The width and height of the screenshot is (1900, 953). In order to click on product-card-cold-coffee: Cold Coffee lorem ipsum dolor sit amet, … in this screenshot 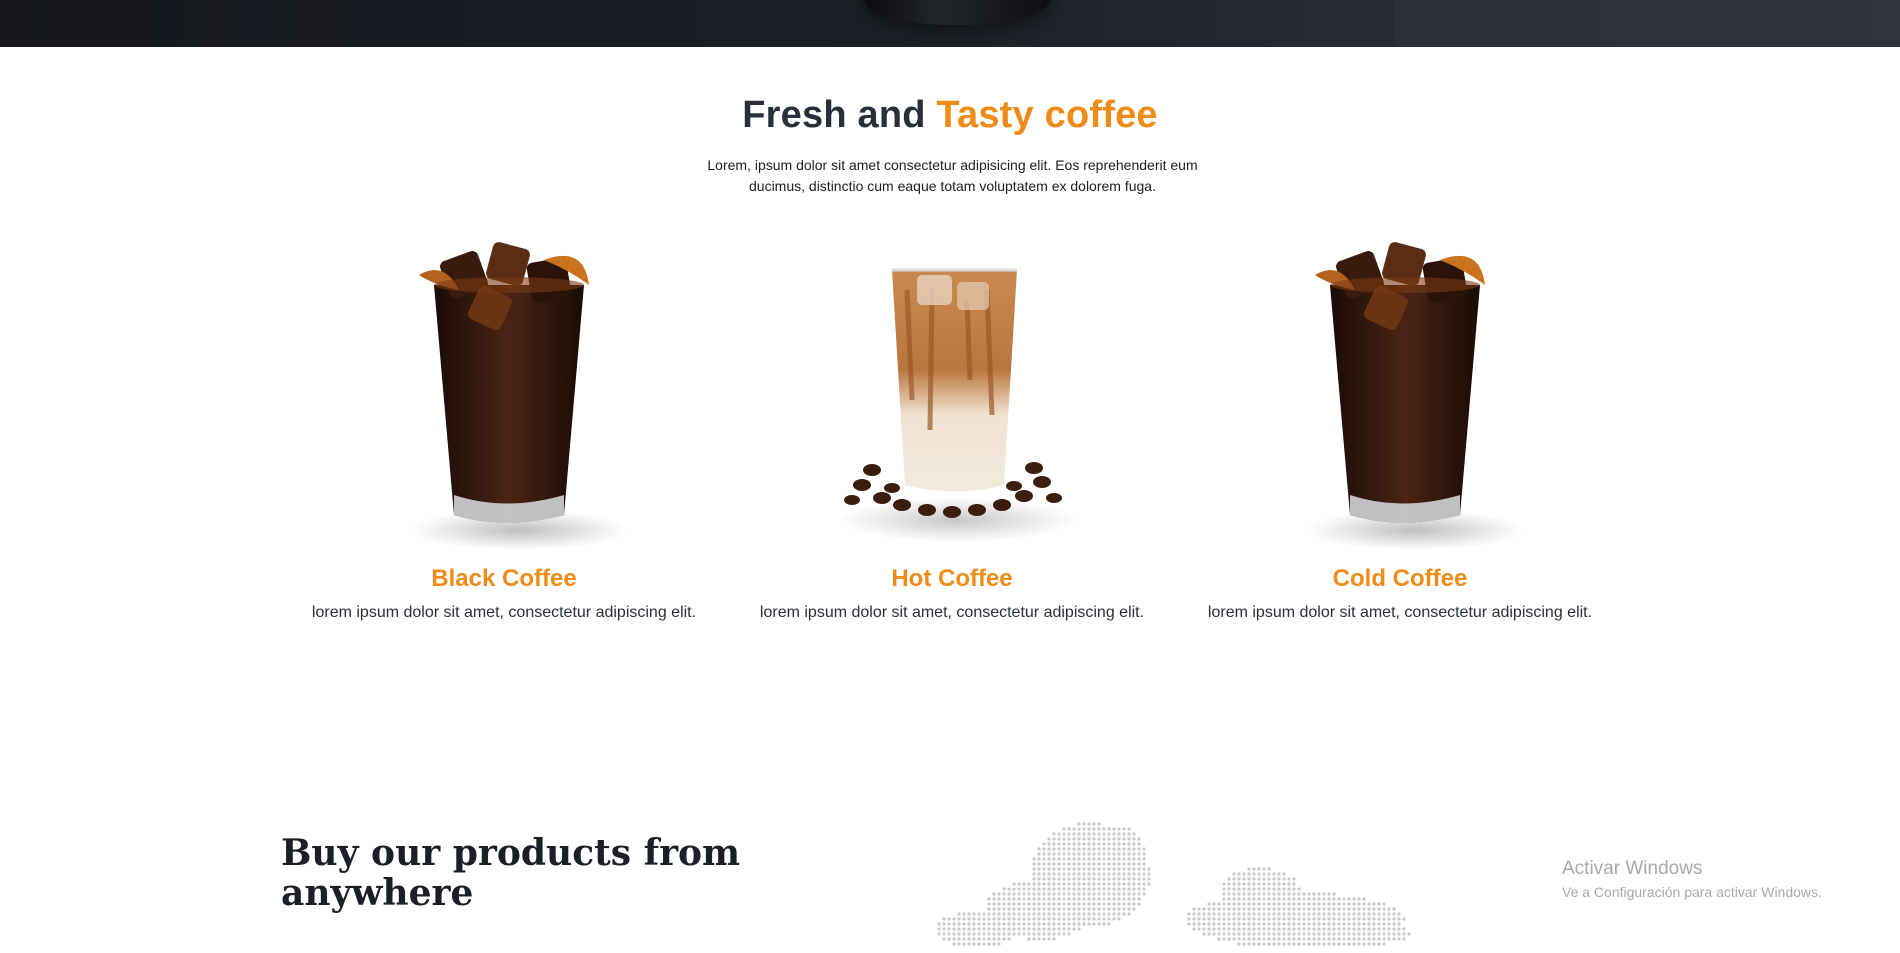, I will do `click(1400, 425)`.